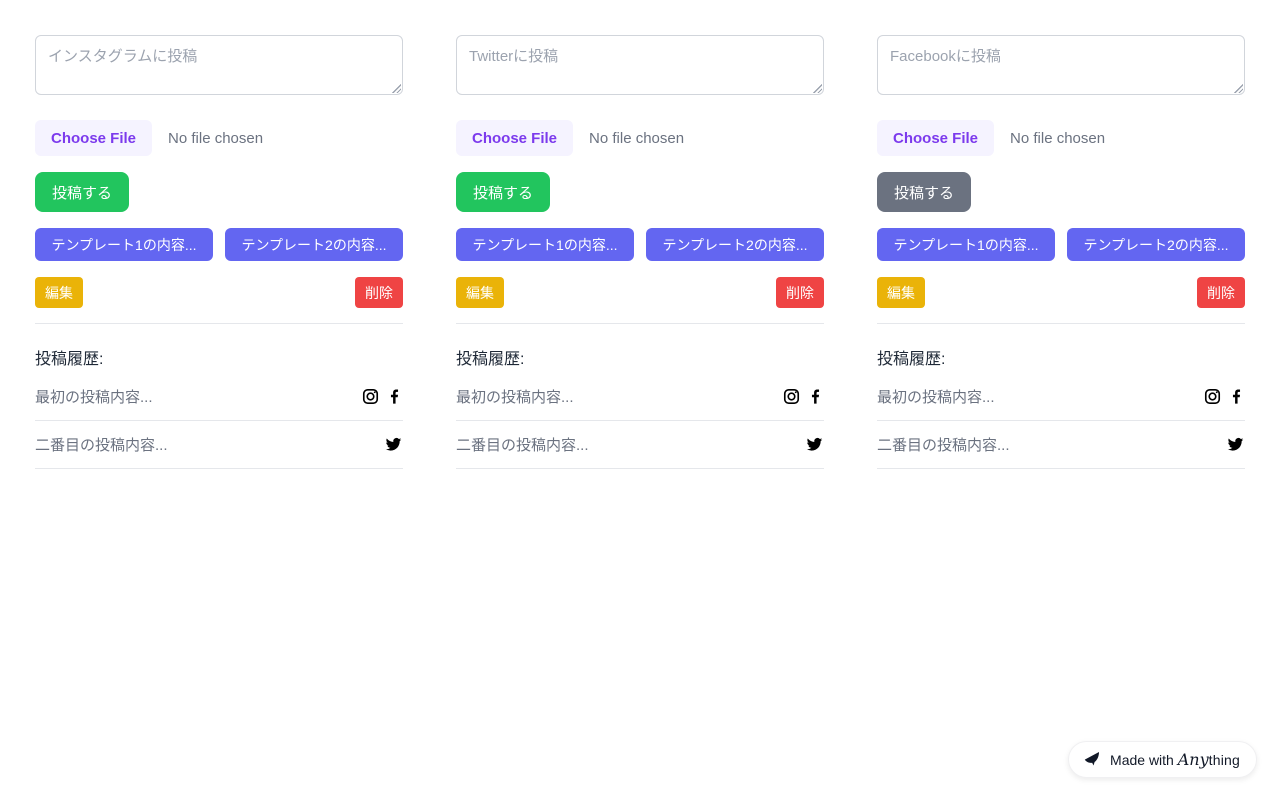 This screenshot has width=1280, height=800. What do you see at coordinates (1193, 759) in the screenshot?
I see `brand-any: Any` at bounding box center [1193, 759].